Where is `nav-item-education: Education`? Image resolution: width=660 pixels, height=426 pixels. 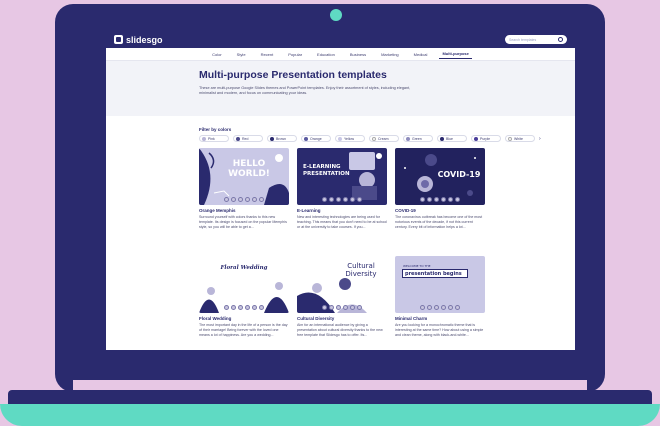 nav-item-education: Education is located at coordinates (326, 54).